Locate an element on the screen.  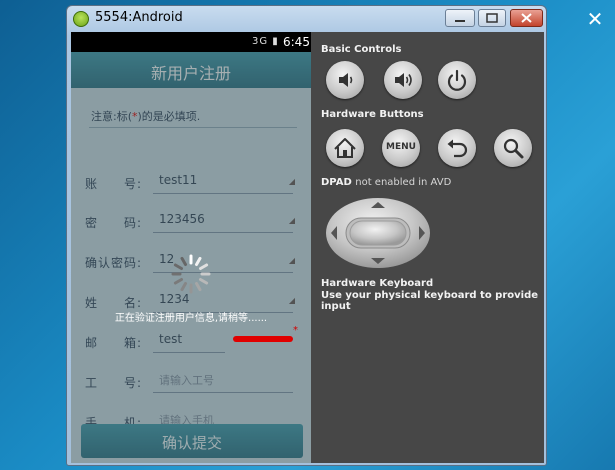
close-button is located at coordinates (526, 18).